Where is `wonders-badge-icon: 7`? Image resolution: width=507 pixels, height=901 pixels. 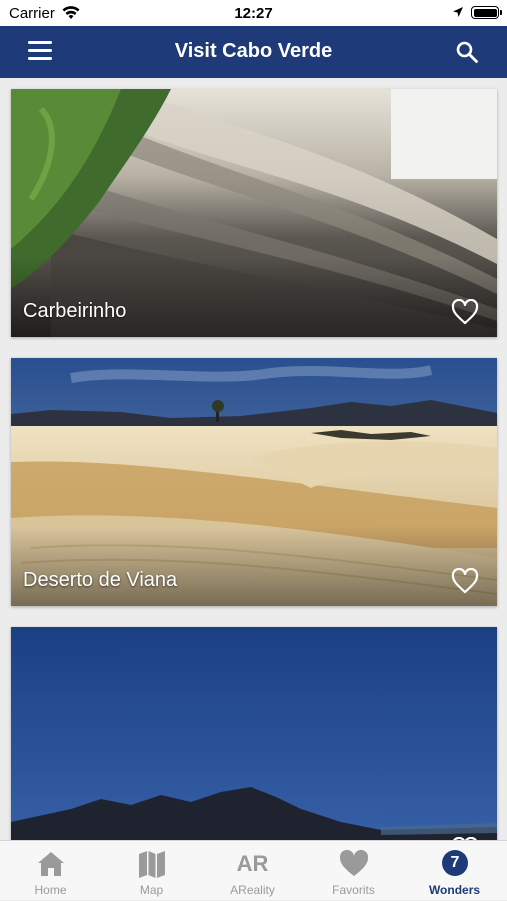 wonders-badge-icon: 7 is located at coordinates (455, 863).